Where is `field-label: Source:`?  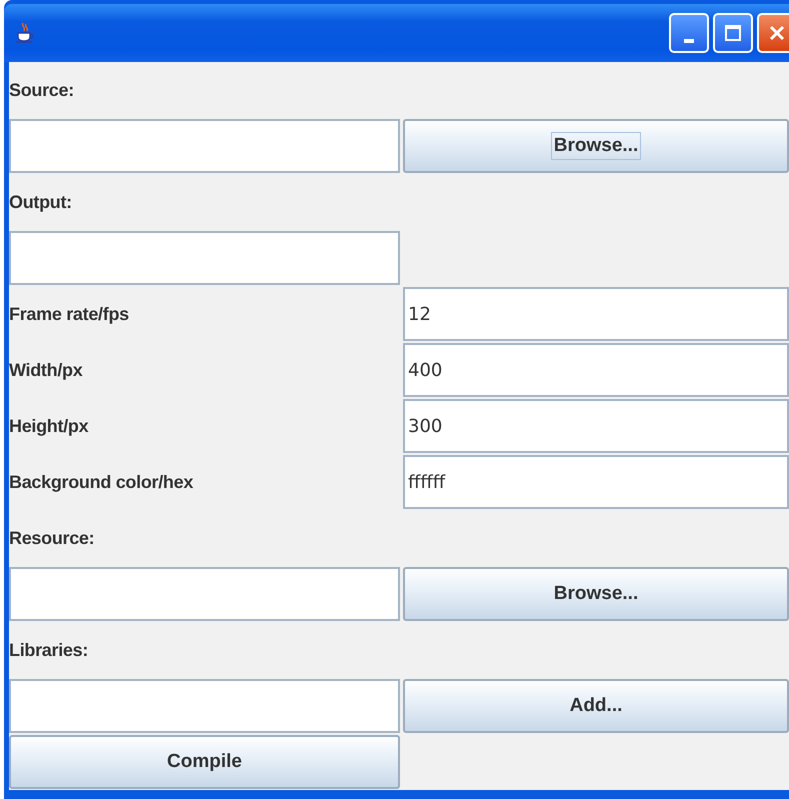 field-label: Source: is located at coordinates (42, 90).